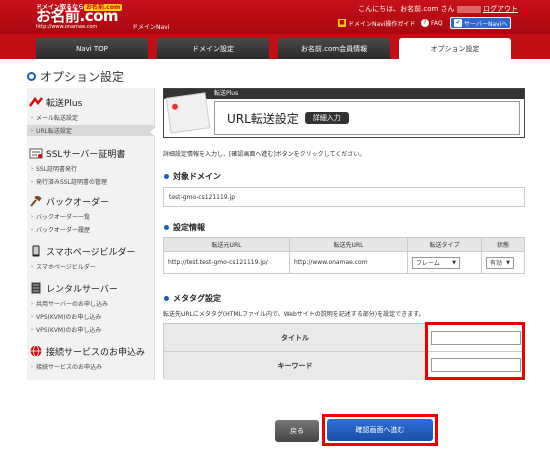  I want to click on sidebar-section-ssl: SSLサーバー証明書, so click(91, 153).